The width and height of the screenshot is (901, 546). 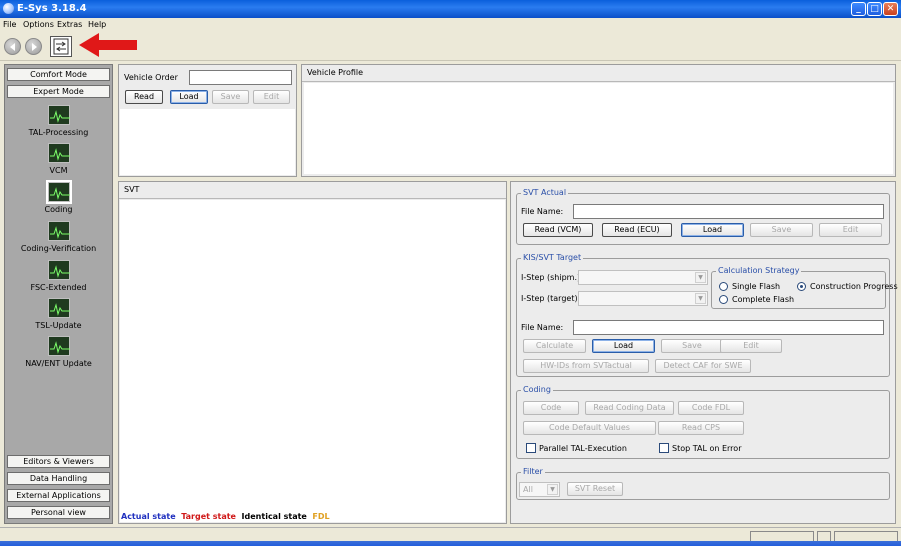 I want to click on forward-arrow-icon, so click(x=34, y=47).